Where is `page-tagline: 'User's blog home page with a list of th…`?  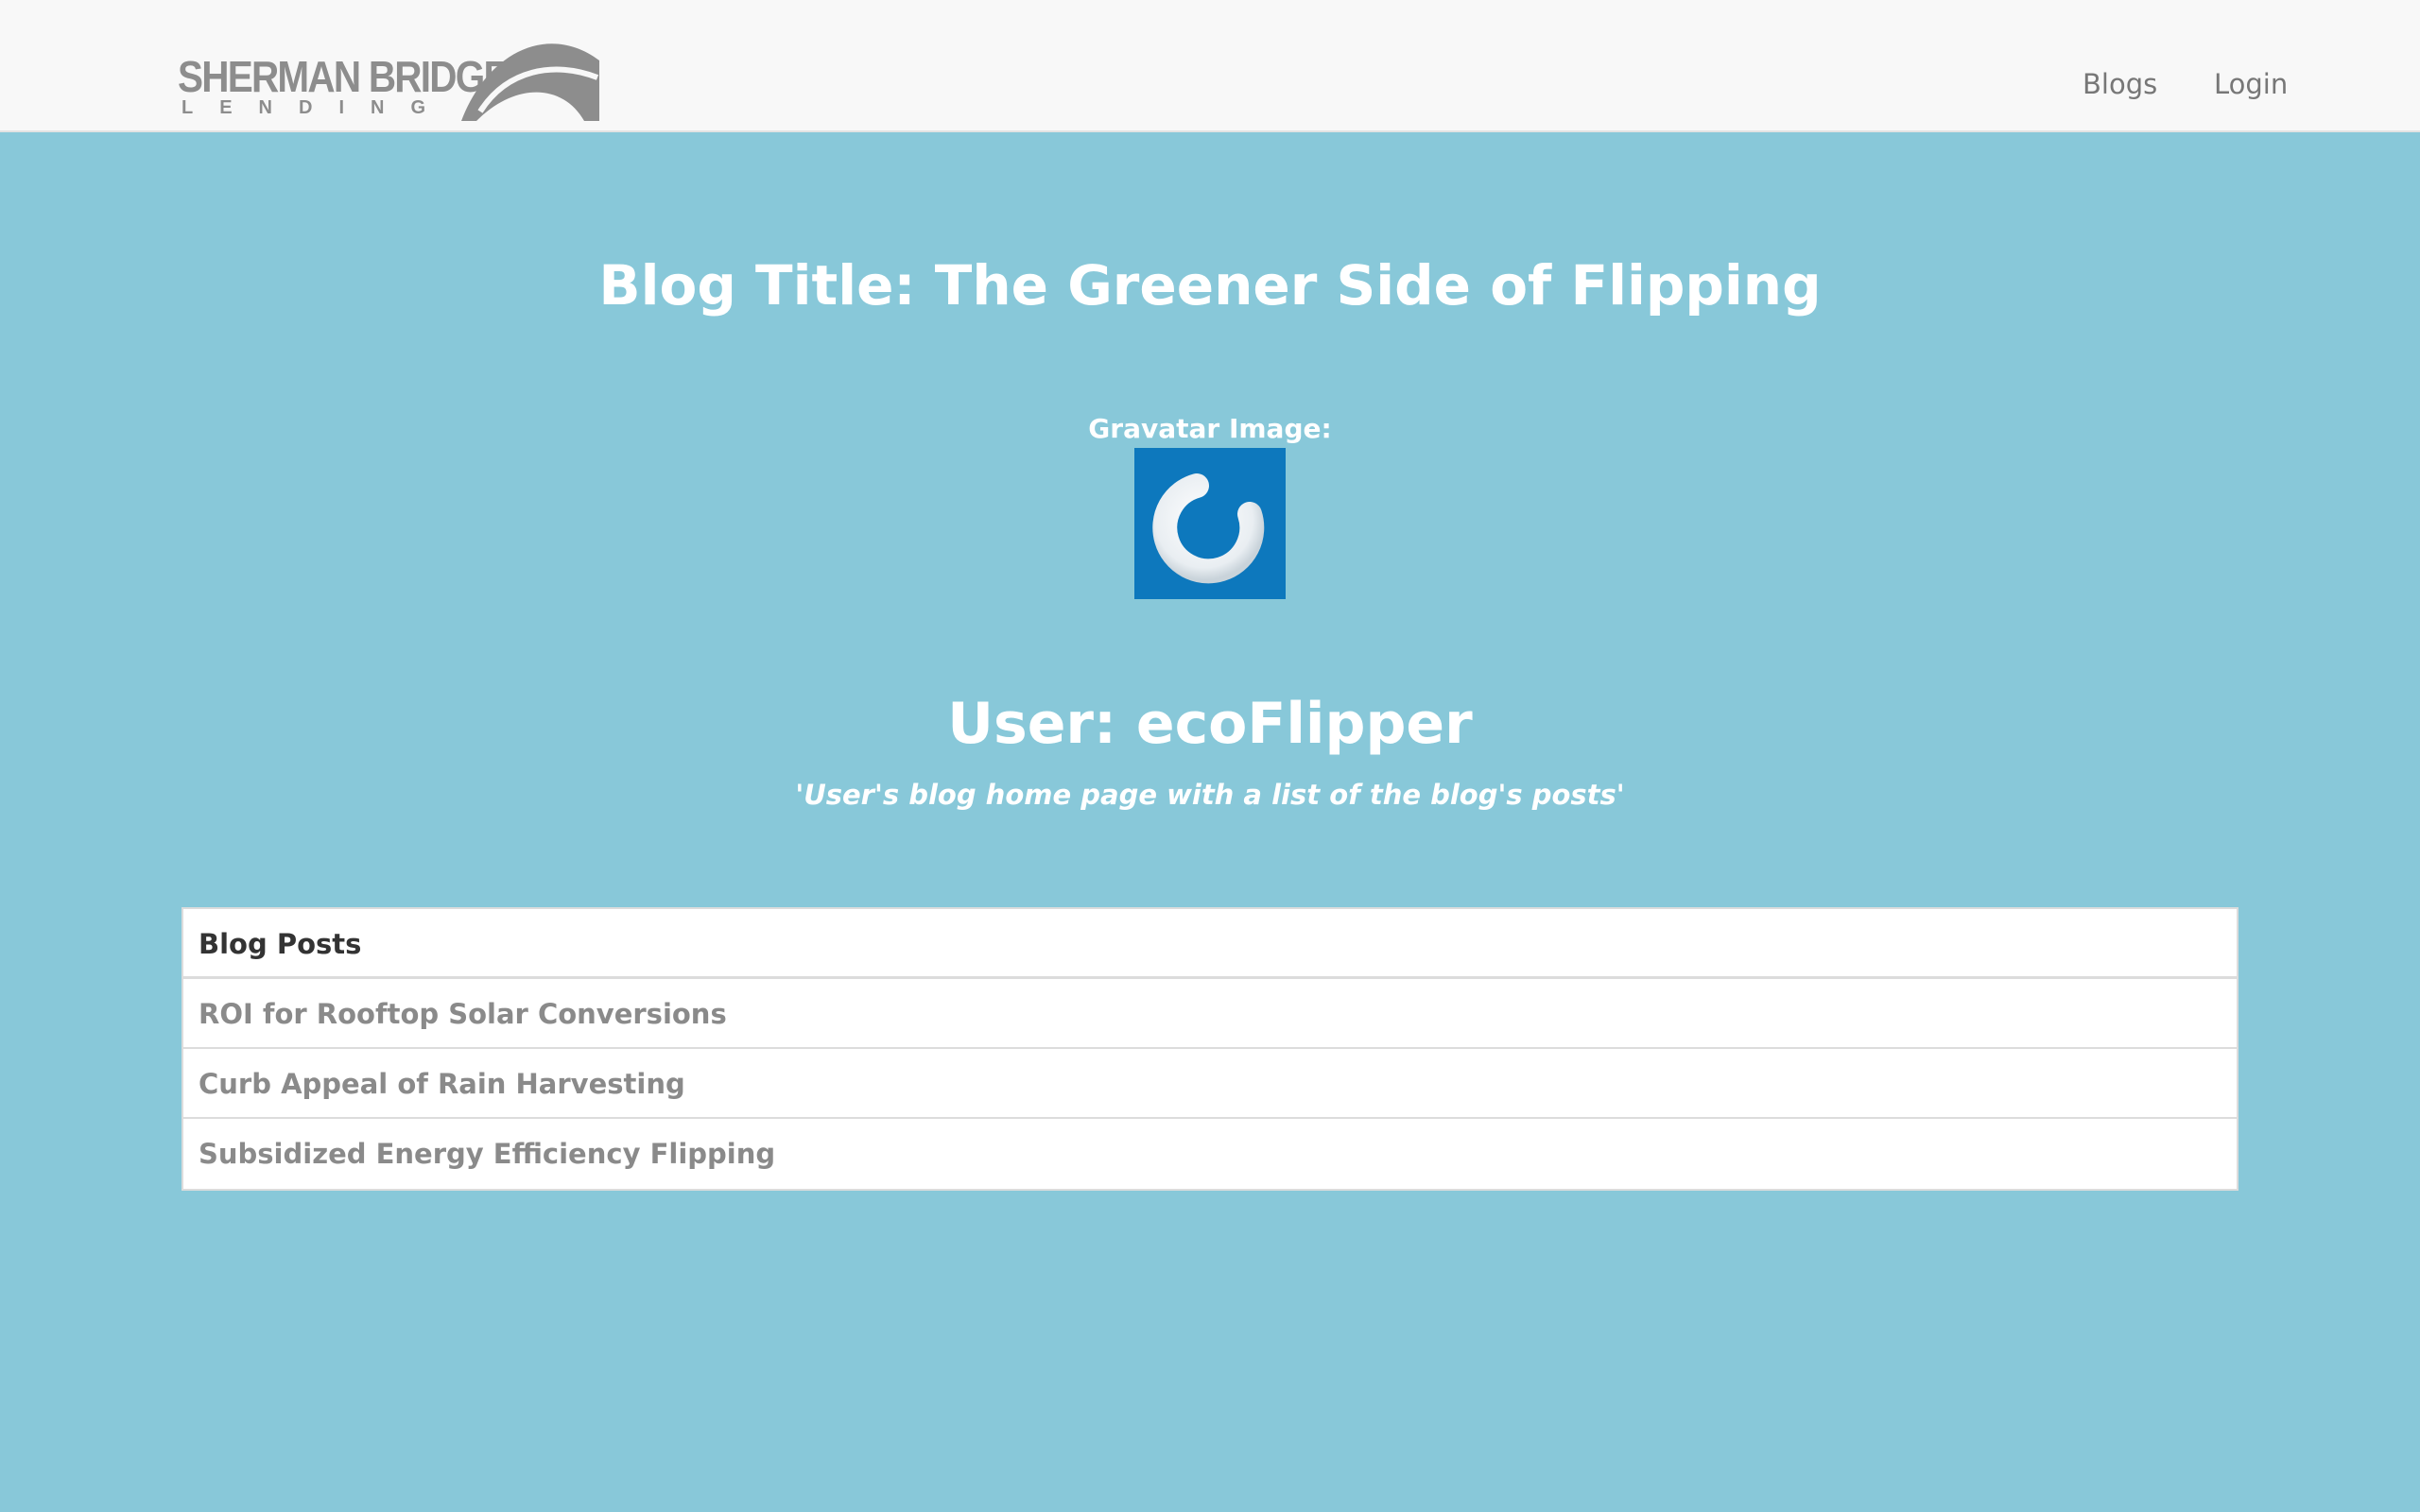
page-tagline: 'User's blog home page with a list of th… is located at coordinates (1210, 795).